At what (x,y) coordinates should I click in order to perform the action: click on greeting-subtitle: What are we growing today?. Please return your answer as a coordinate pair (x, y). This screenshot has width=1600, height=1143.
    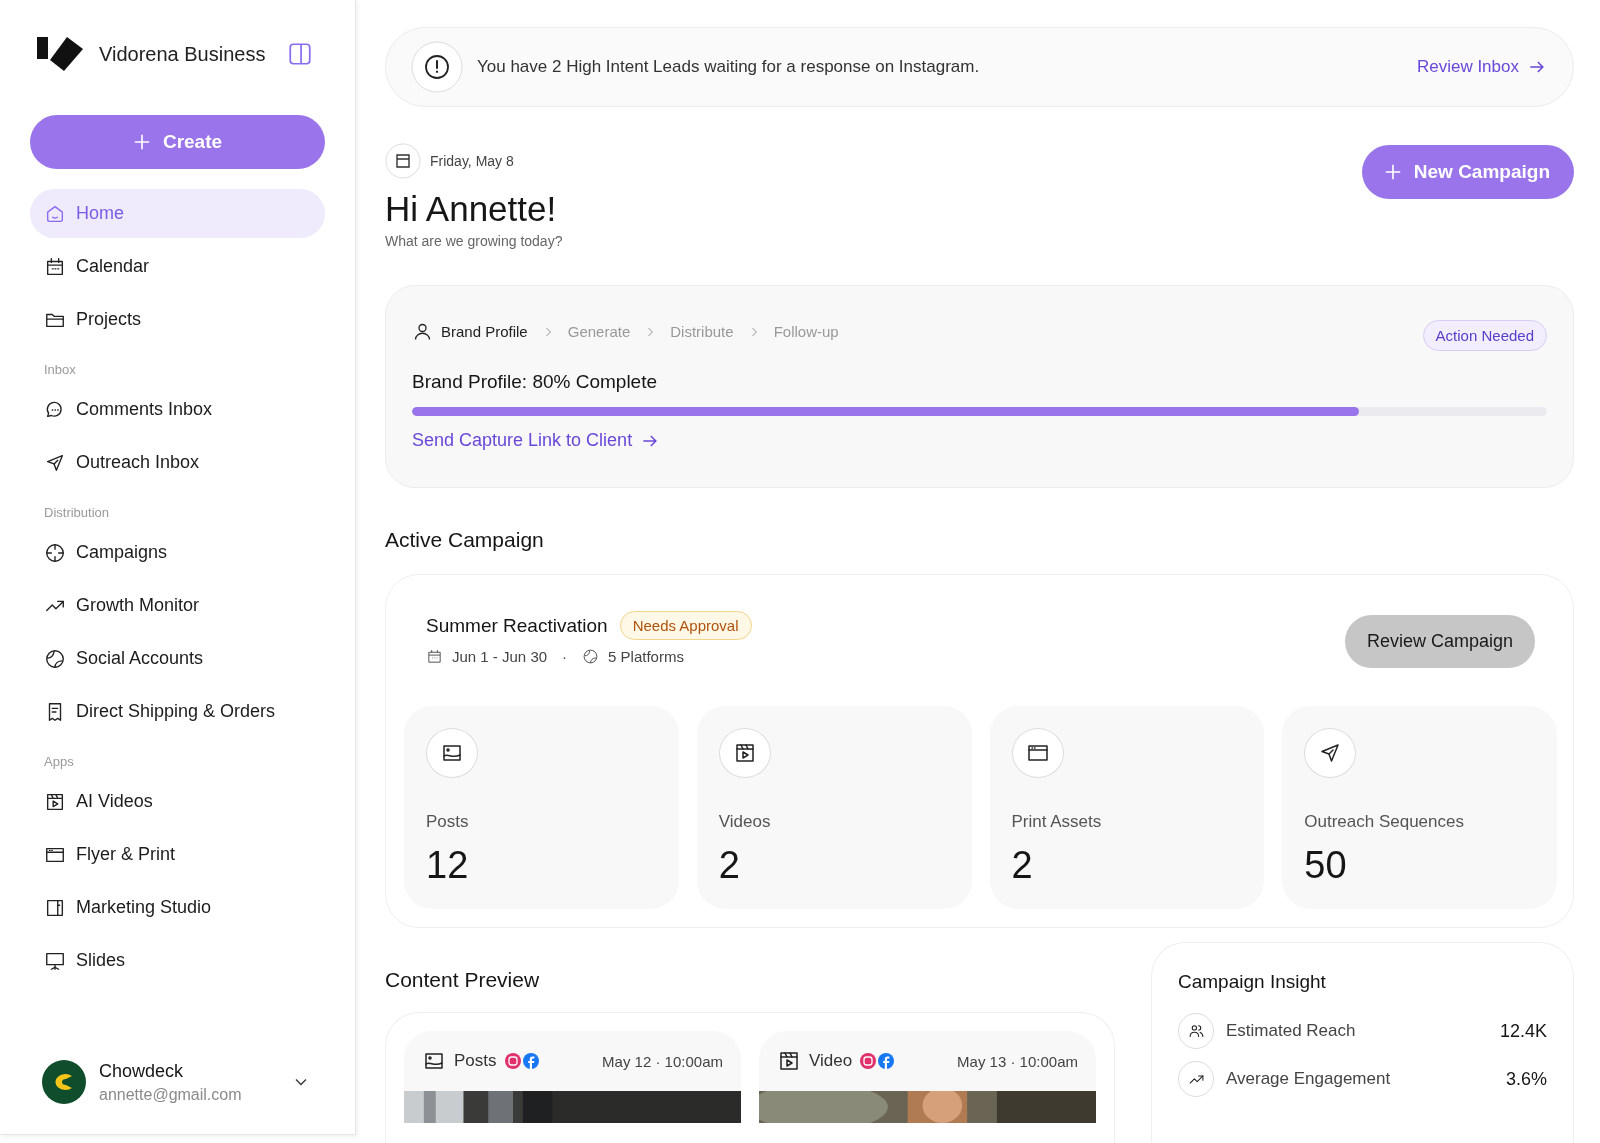
    Looking at the image, I should click on (474, 241).